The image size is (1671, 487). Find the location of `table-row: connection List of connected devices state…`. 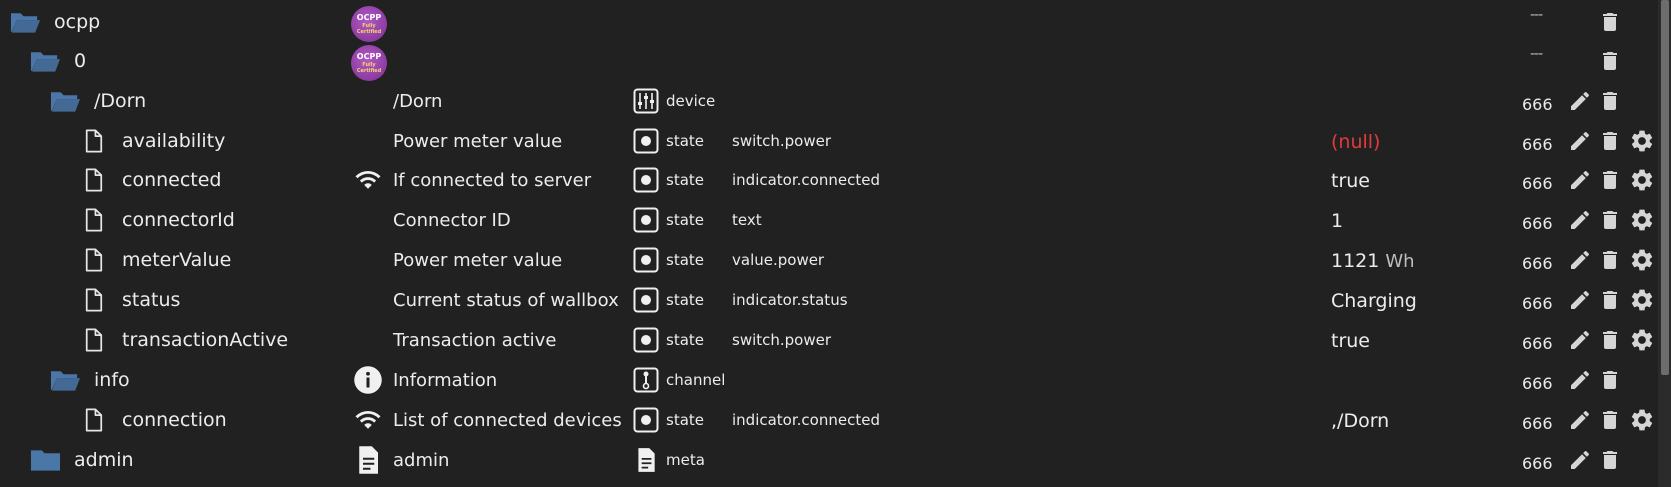

table-row: connection List of connected devices state… is located at coordinates (828, 420).